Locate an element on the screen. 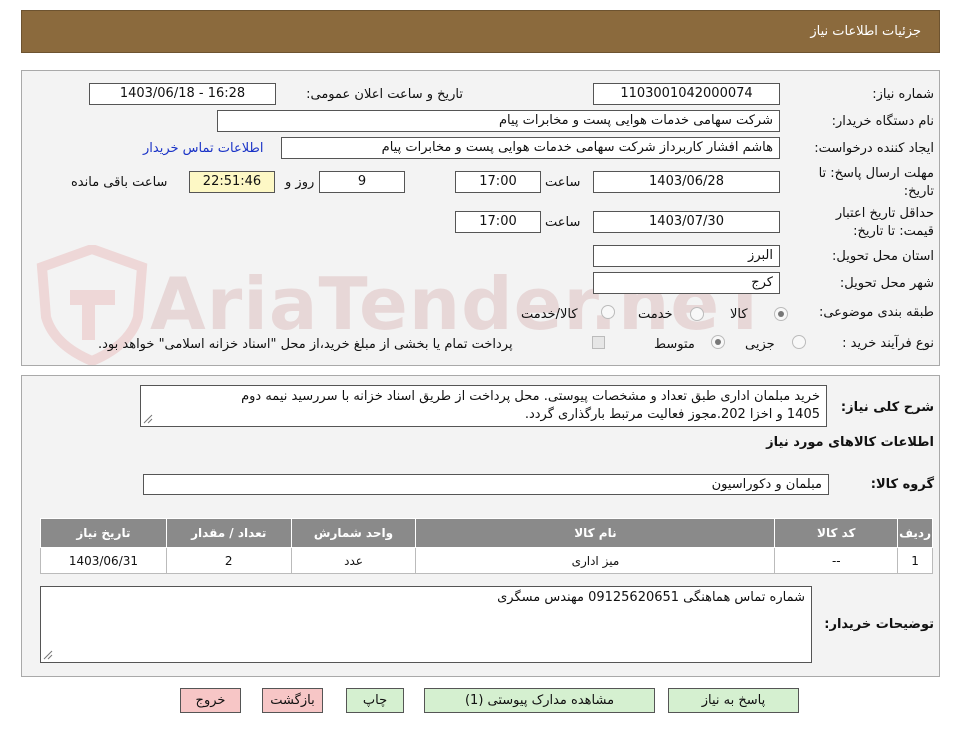 The image size is (953, 733). goods-info-title: اطلاعات کالاهای مورد نیاز is located at coordinates (850, 442).